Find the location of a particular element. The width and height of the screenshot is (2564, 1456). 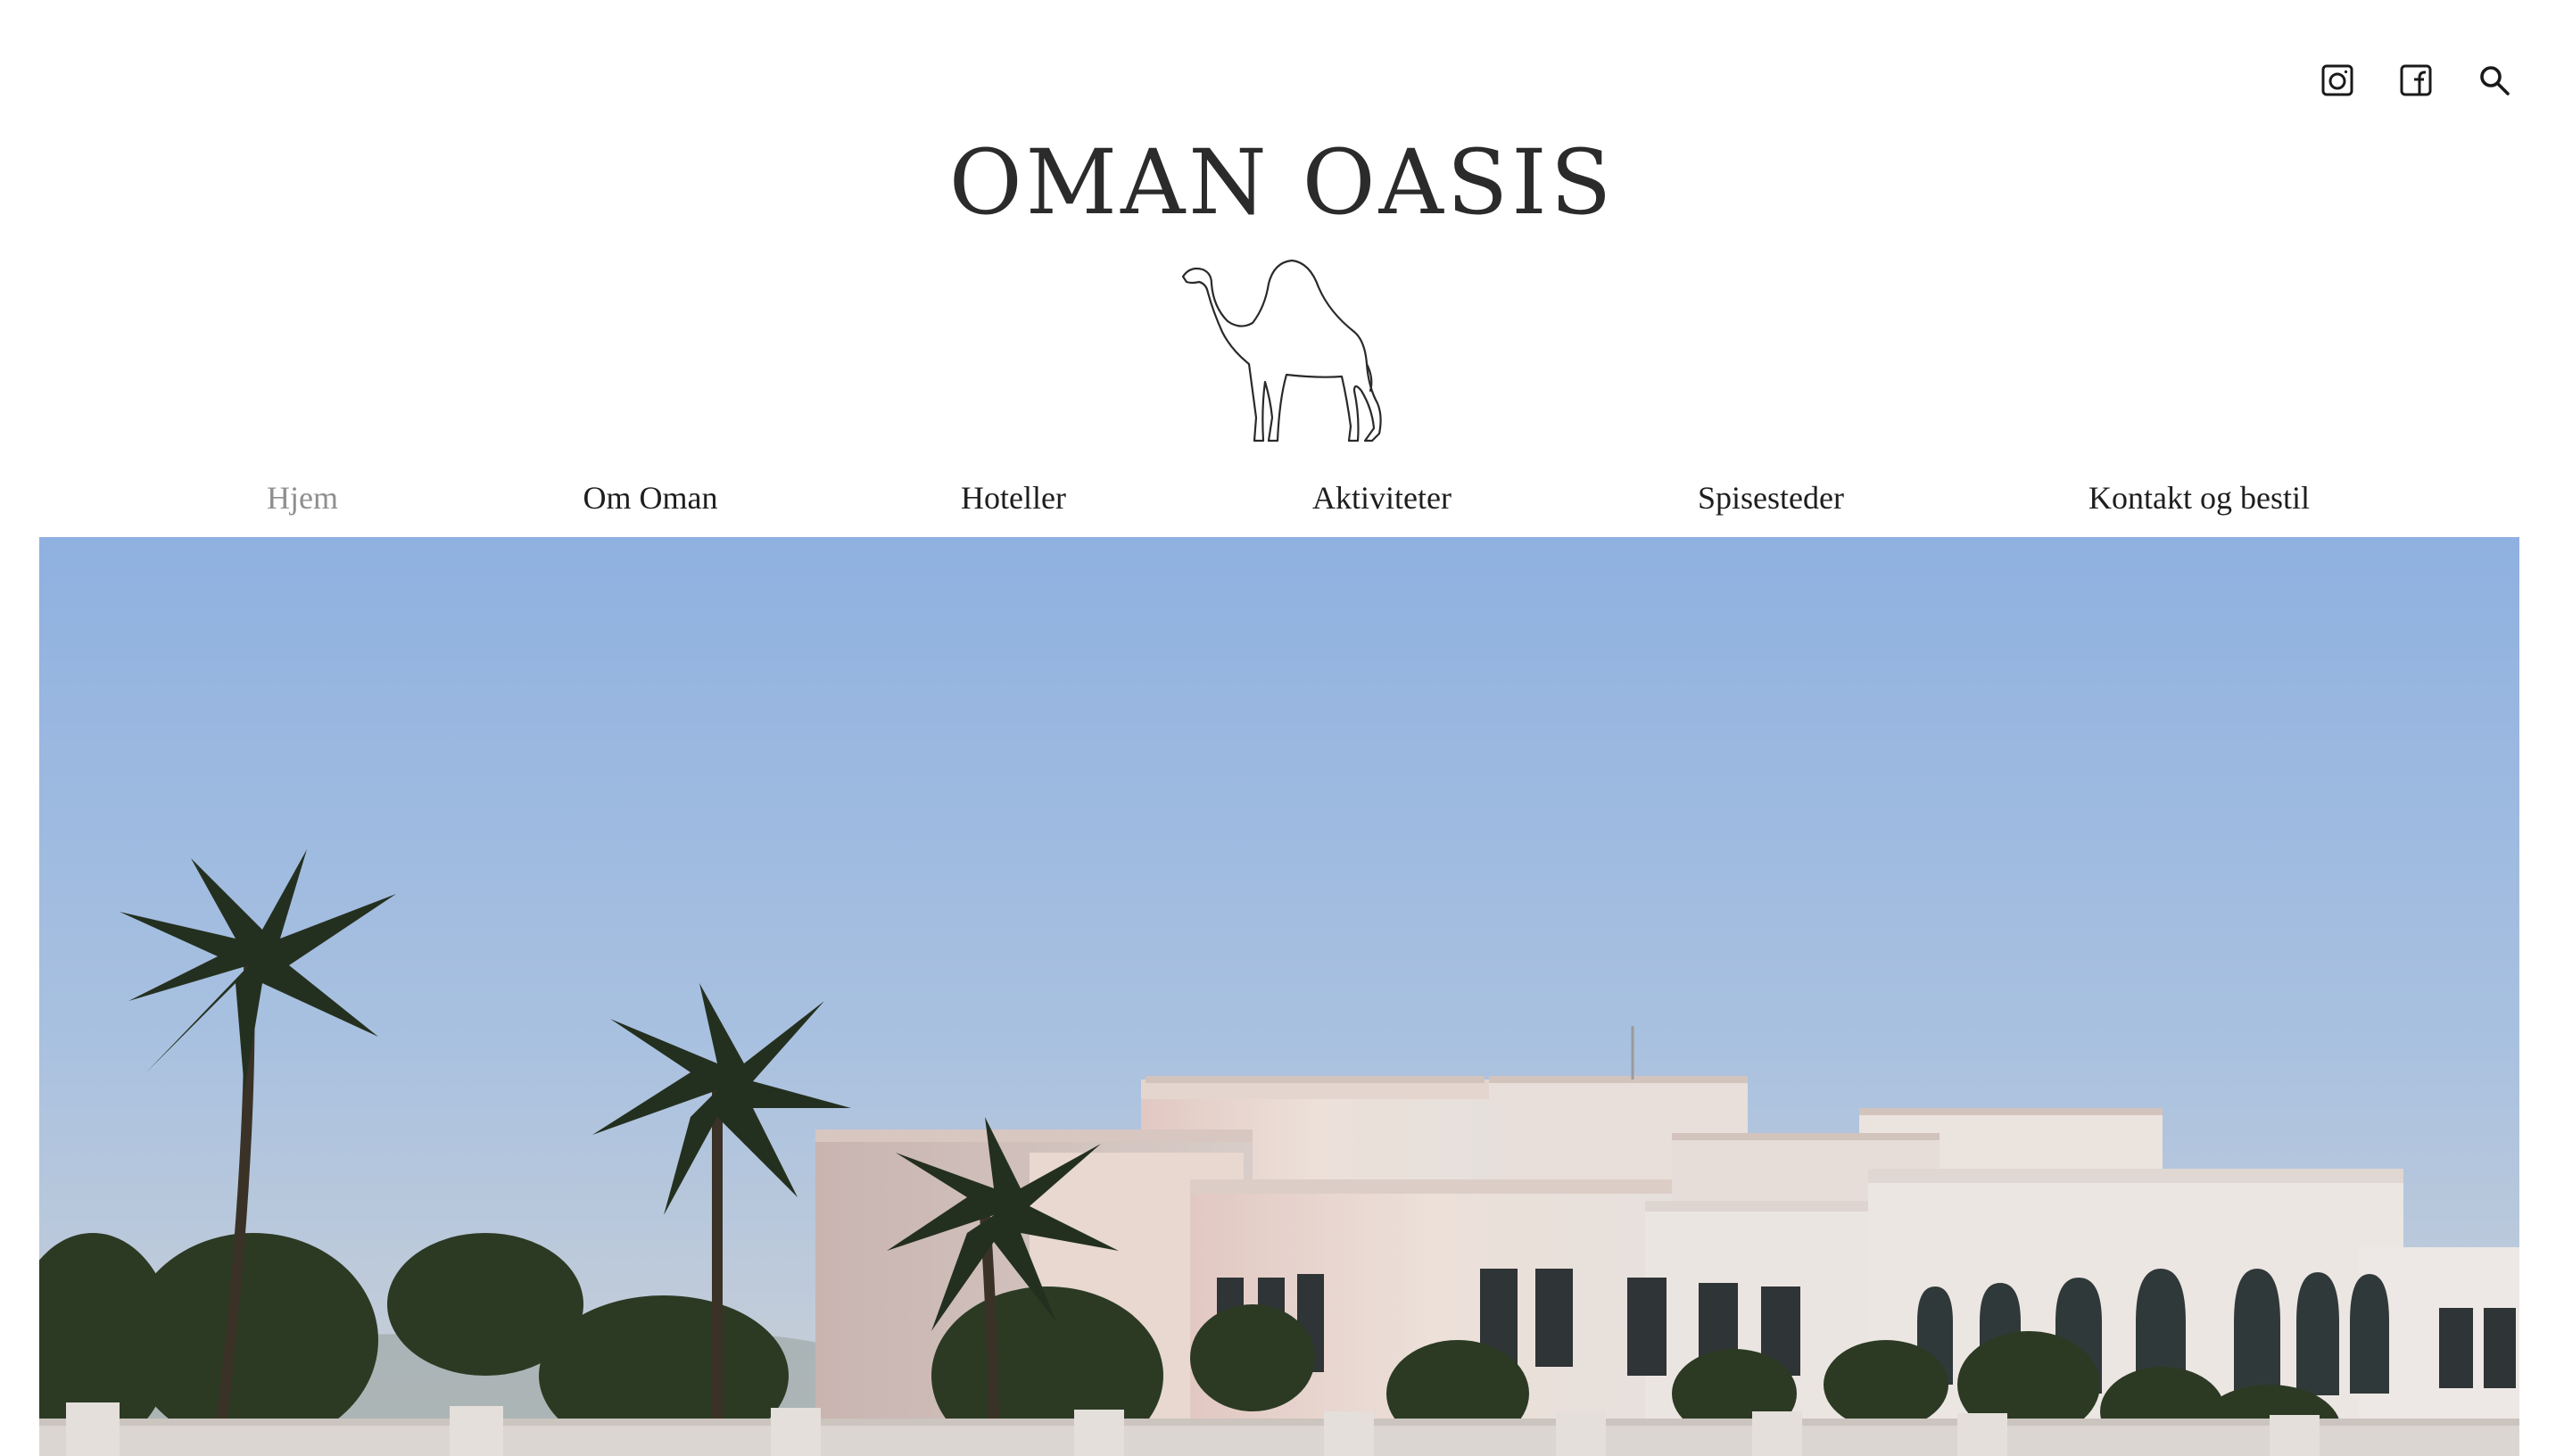

instagram-icon is located at coordinates (2337, 80).